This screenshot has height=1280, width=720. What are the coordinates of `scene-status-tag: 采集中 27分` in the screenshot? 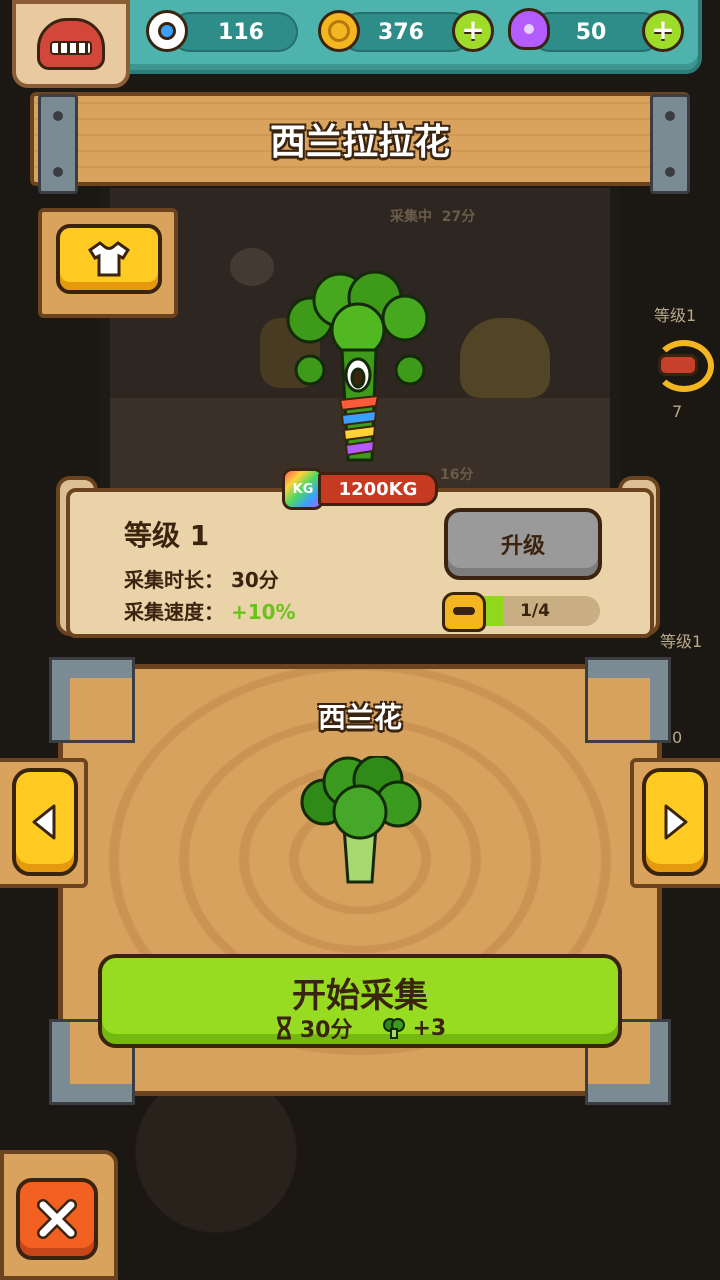 It's located at (433, 217).